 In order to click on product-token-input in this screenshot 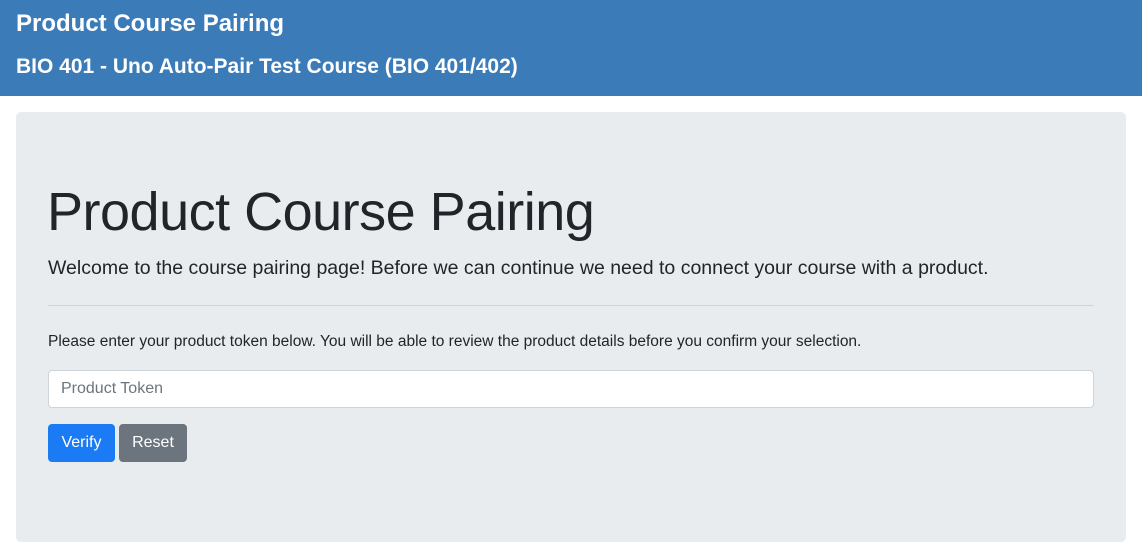, I will do `click(571, 389)`.